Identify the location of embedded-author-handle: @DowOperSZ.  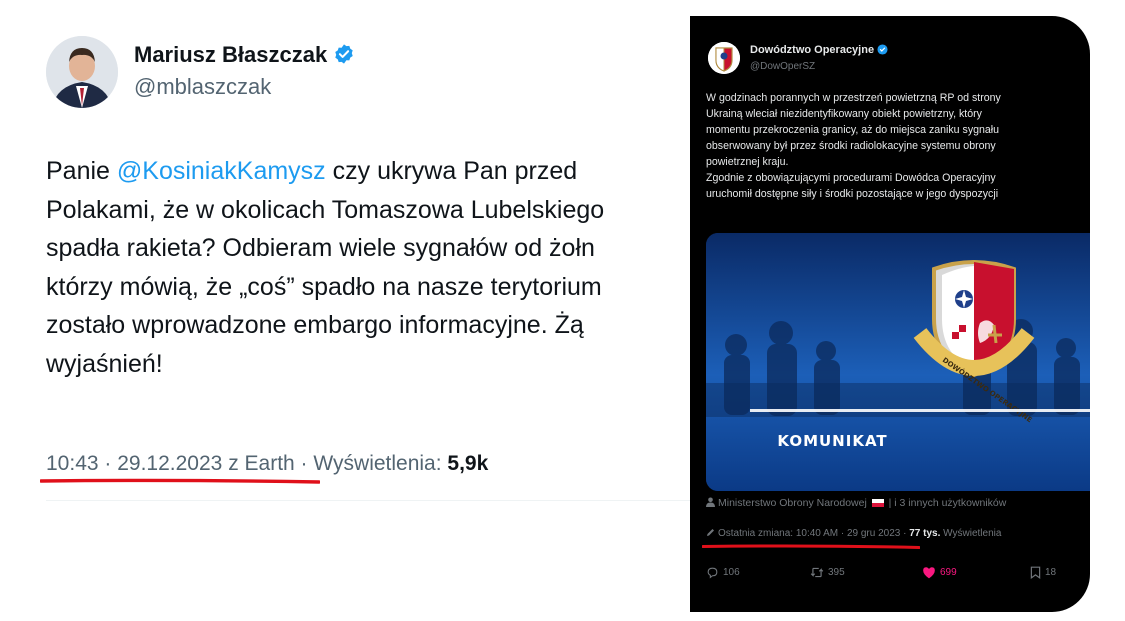
(782, 66).